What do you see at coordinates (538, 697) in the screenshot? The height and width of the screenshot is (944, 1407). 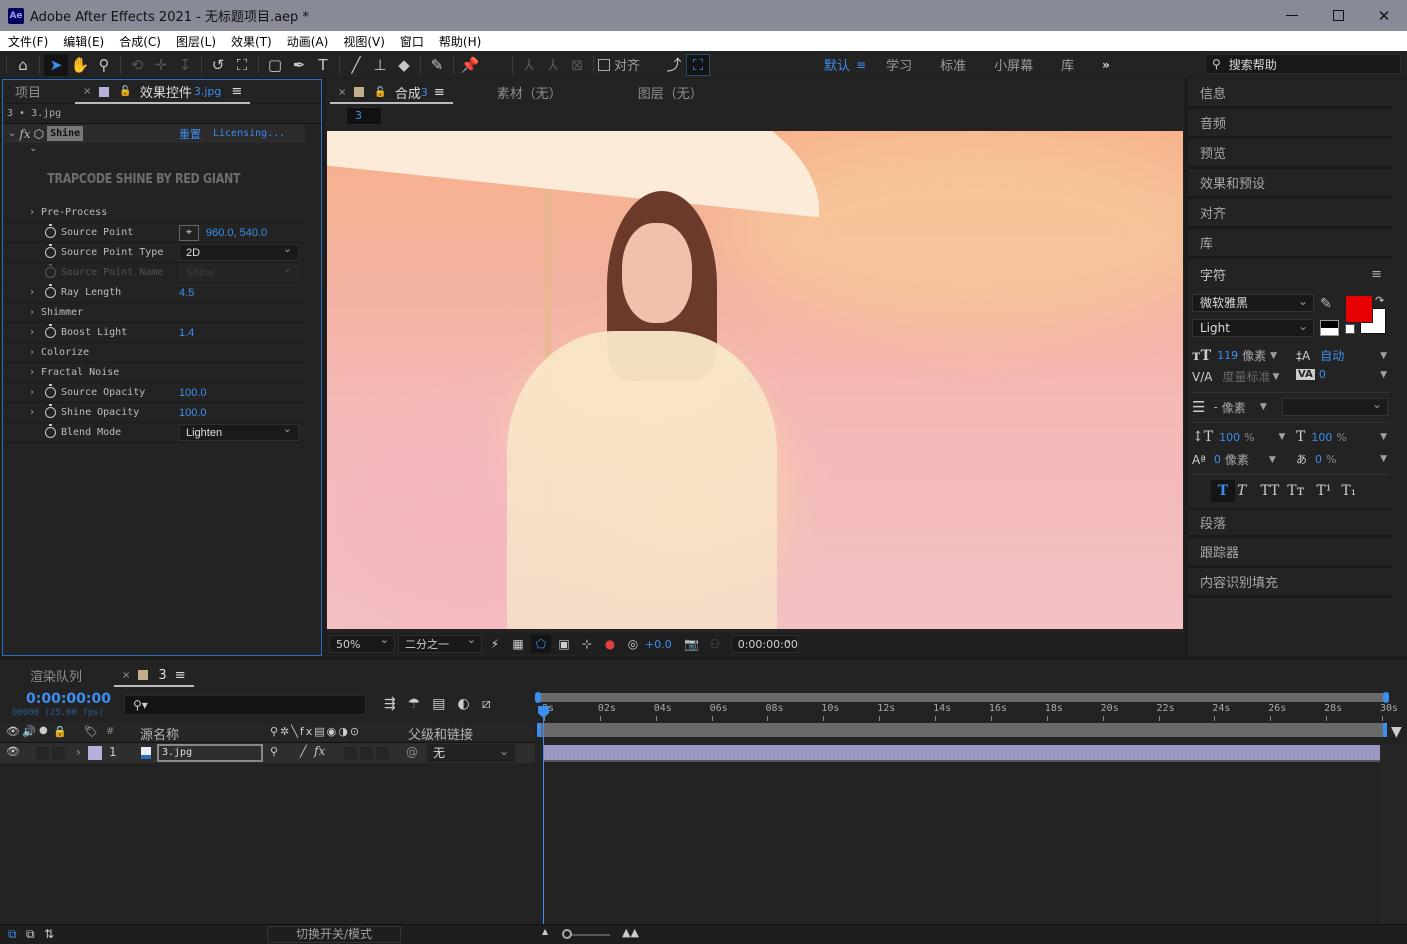 I see `navigator-start-handle` at bounding box center [538, 697].